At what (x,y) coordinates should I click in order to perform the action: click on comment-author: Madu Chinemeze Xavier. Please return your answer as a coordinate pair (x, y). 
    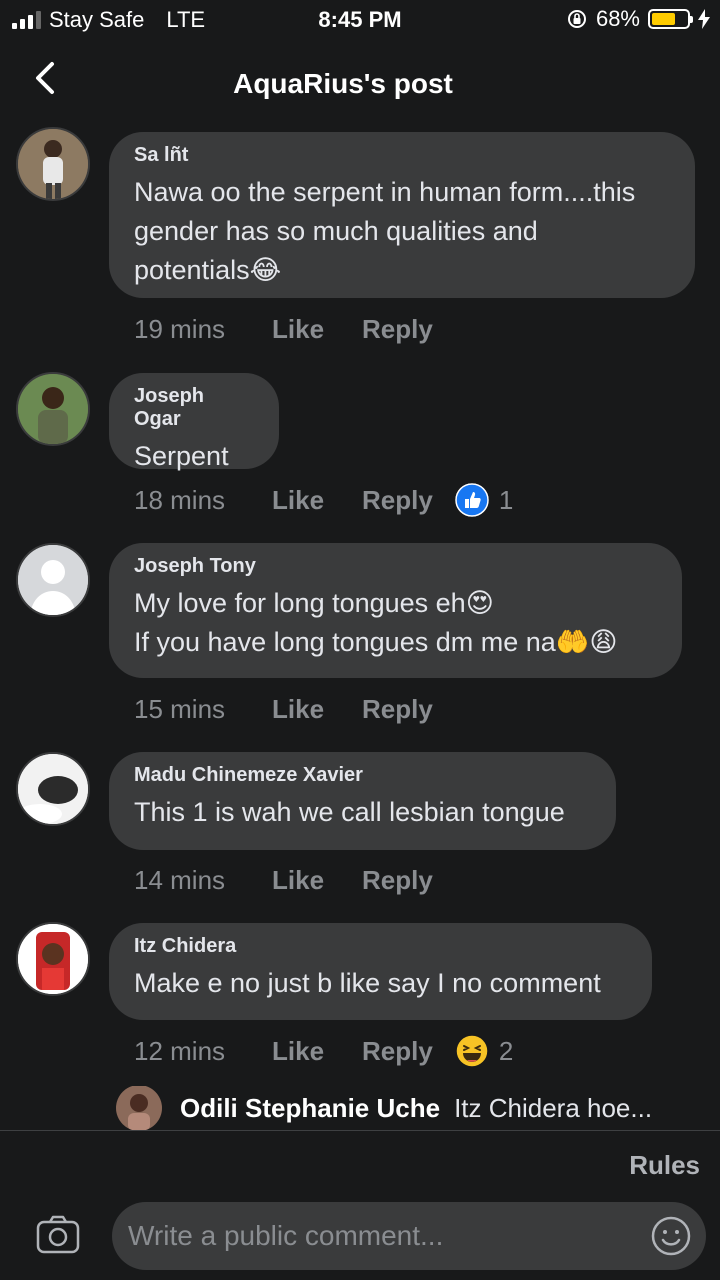
    Looking at the image, I should click on (362, 775).